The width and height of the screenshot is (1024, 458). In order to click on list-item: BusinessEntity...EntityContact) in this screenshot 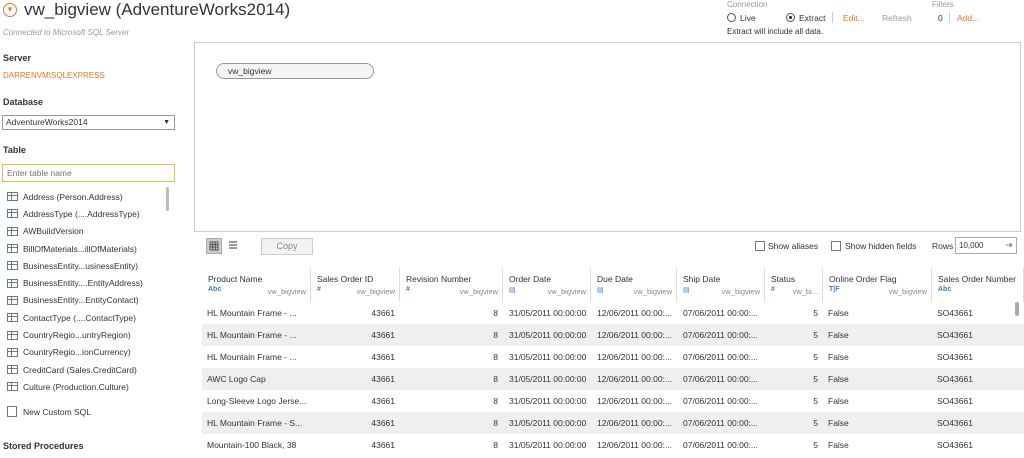, I will do `click(90, 300)`.